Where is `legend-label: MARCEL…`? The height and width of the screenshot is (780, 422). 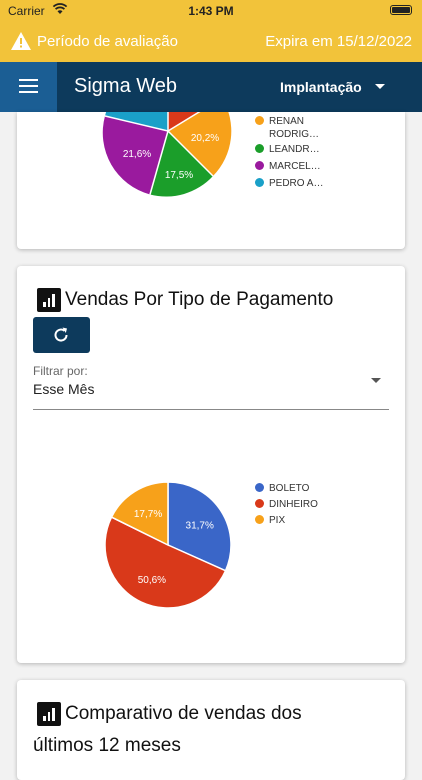 legend-label: MARCEL… is located at coordinates (295, 166).